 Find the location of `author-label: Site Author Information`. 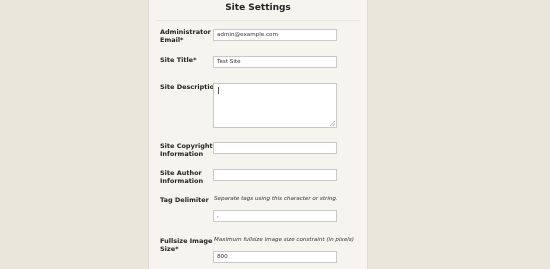

author-label: Site Author Information is located at coordinates (182, 177).